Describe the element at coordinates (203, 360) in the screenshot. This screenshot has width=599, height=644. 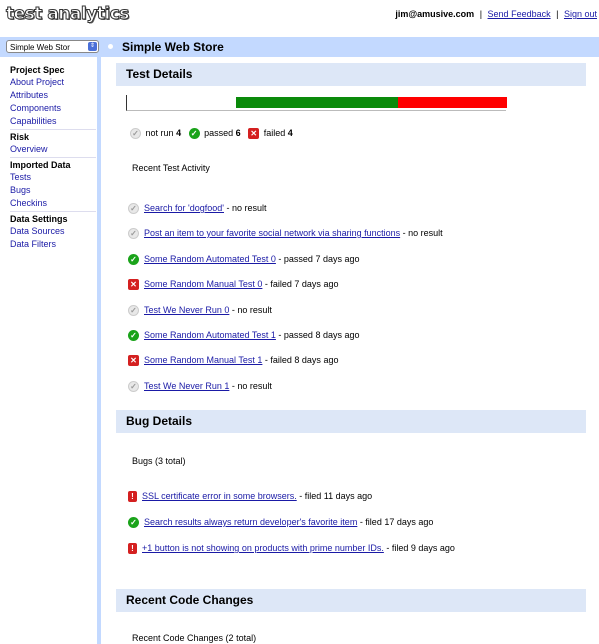
I see `test-link: Some Random Manual Test 1` at that location.